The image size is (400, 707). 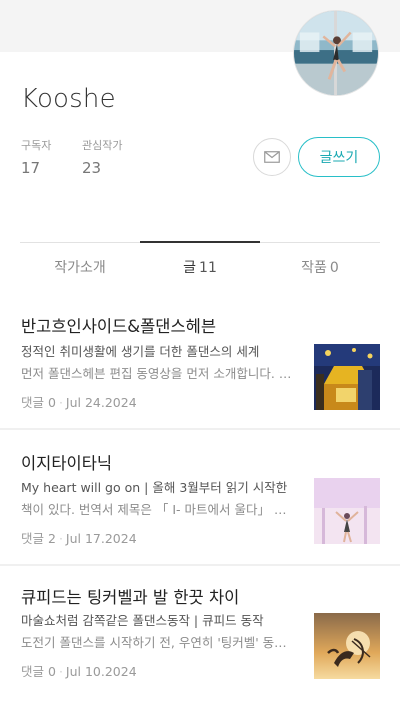 What do you see at coordinates (154, 487) in the screenshot?
I see `post-subtitle: My heart will go on | 올해 3월부터 읽기 시작한` at bounding box center [154, 487].